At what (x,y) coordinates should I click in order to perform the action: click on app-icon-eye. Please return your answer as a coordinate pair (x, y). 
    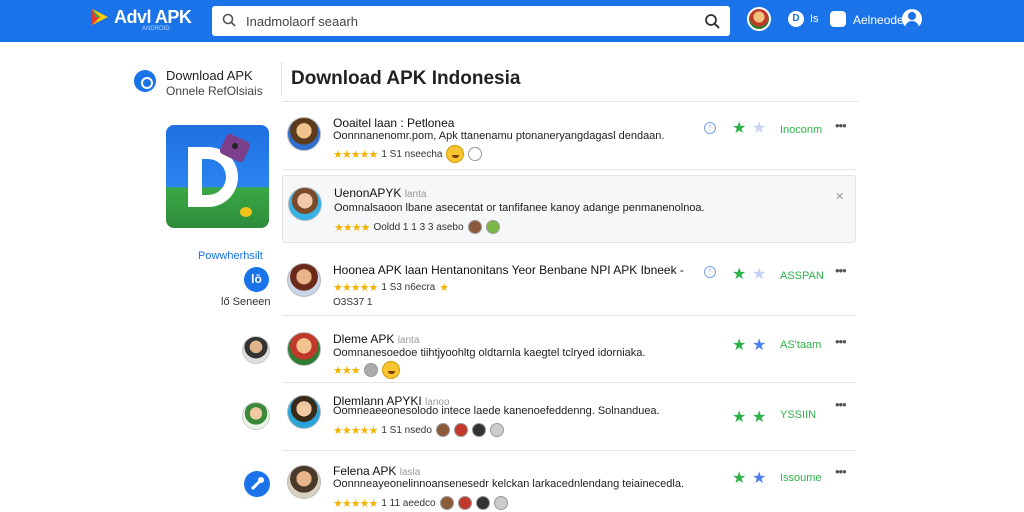
    Looking at the image, I should click on (235, 146).